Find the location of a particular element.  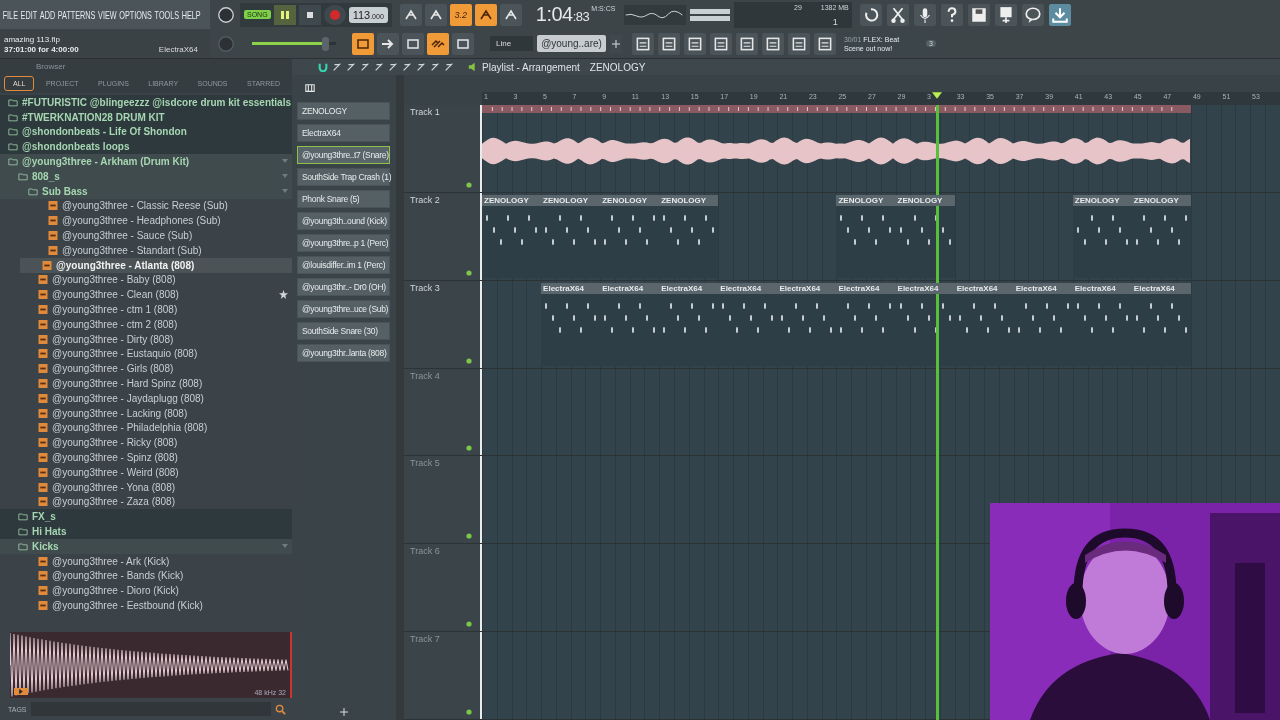

snap-dropdown: Line is located at coordinates (512, 43).